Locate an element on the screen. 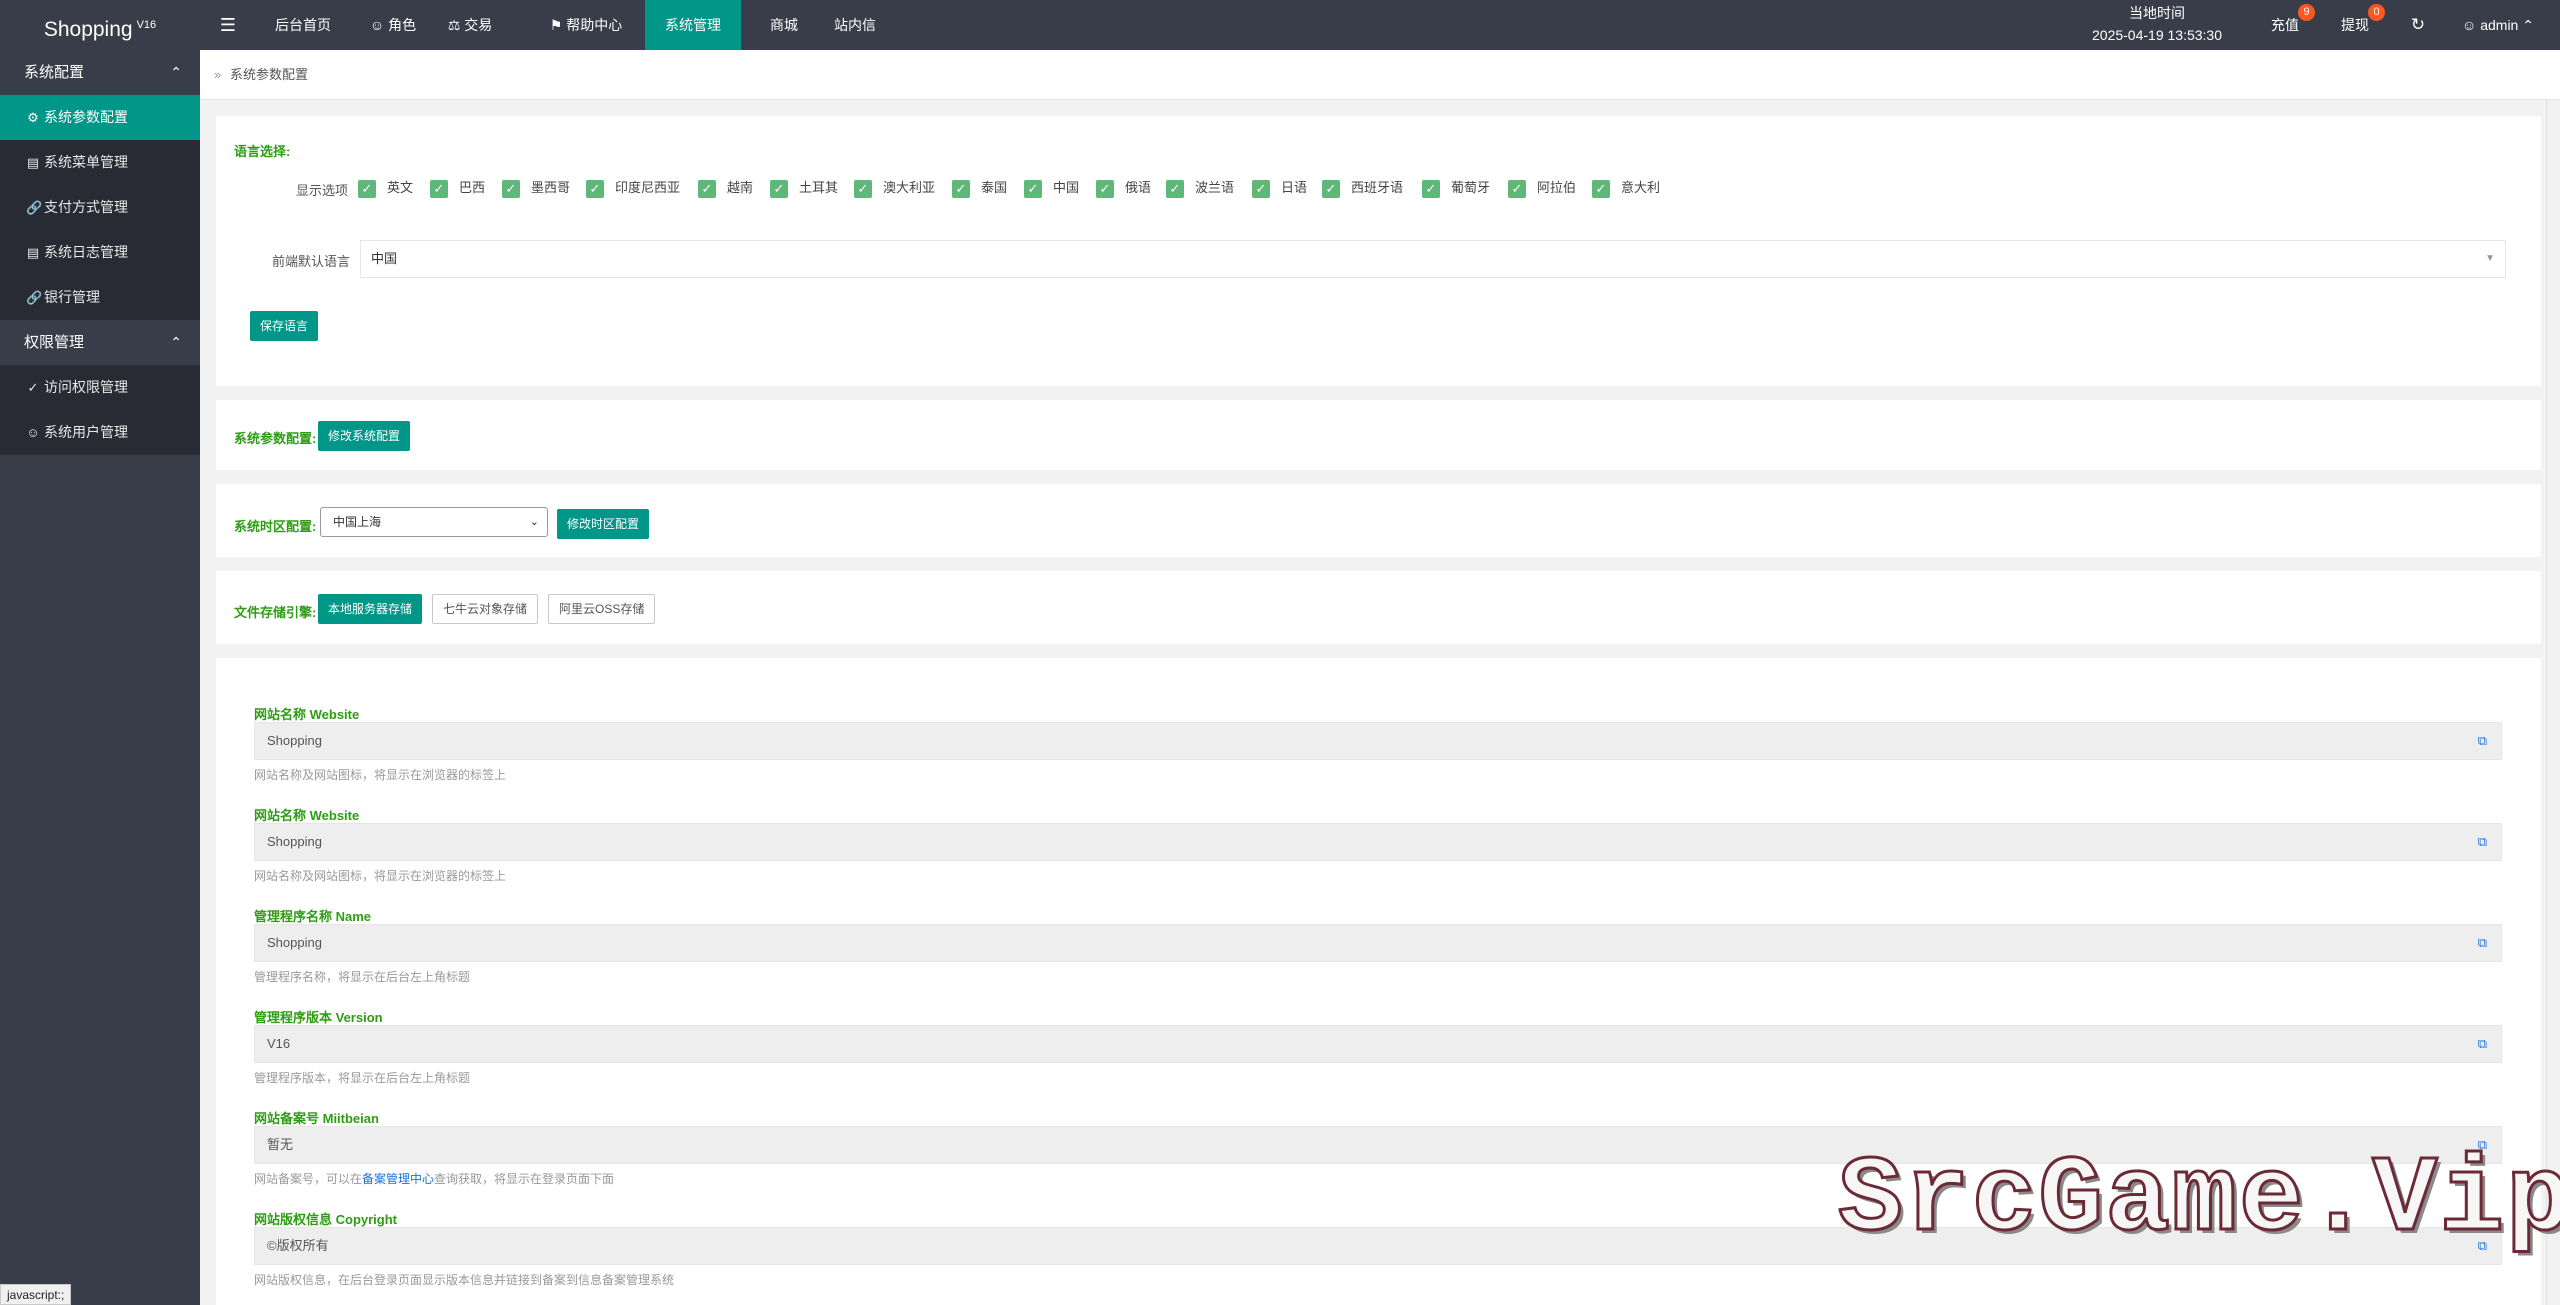  sidebar-item-access-permission: ✓ 访问权限管理 is located at coordinates (100, 387).